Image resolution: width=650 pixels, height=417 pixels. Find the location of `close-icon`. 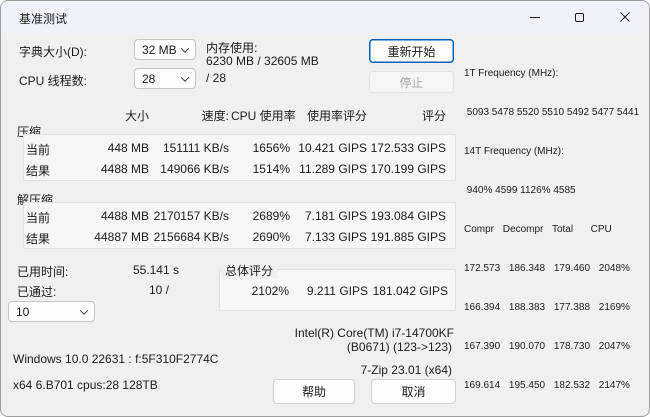

close-icon is located at coordinates (624, 17).